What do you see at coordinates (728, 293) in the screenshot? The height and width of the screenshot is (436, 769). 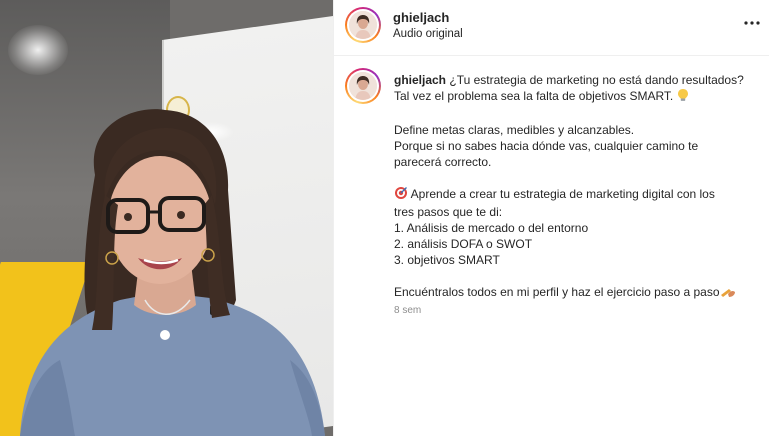 I see `writing-hand-icon` at bounding box center [728, 293].